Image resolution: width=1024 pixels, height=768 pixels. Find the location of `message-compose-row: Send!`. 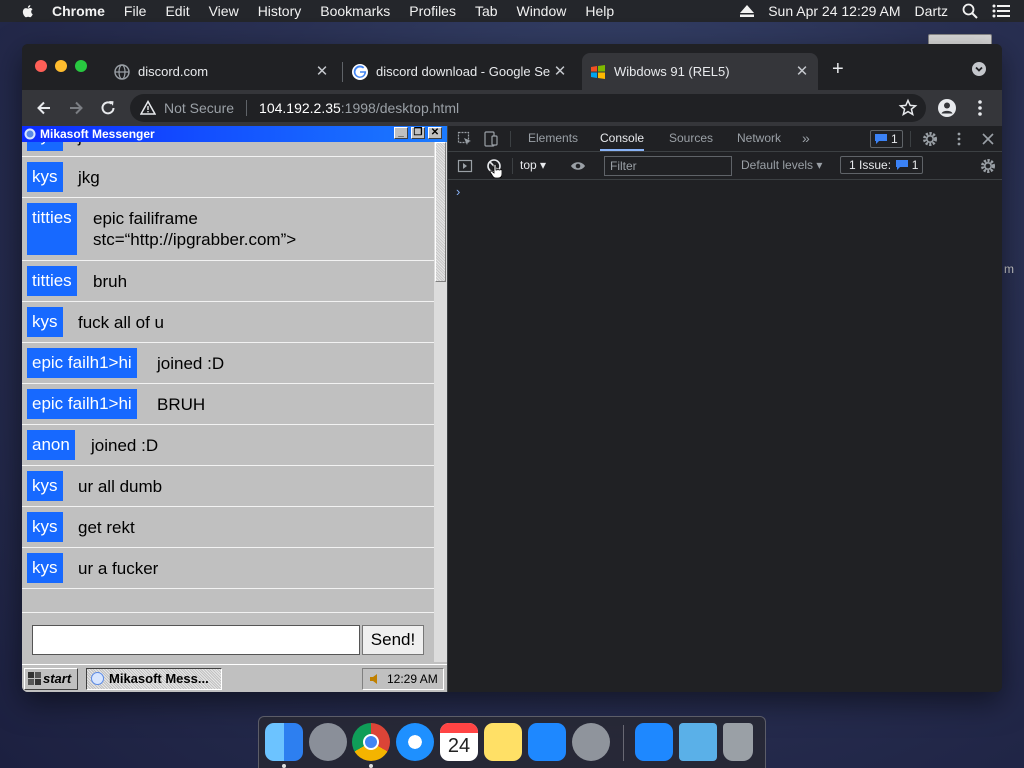

message-compose-row: Send! is located at coordinates (228, 637).